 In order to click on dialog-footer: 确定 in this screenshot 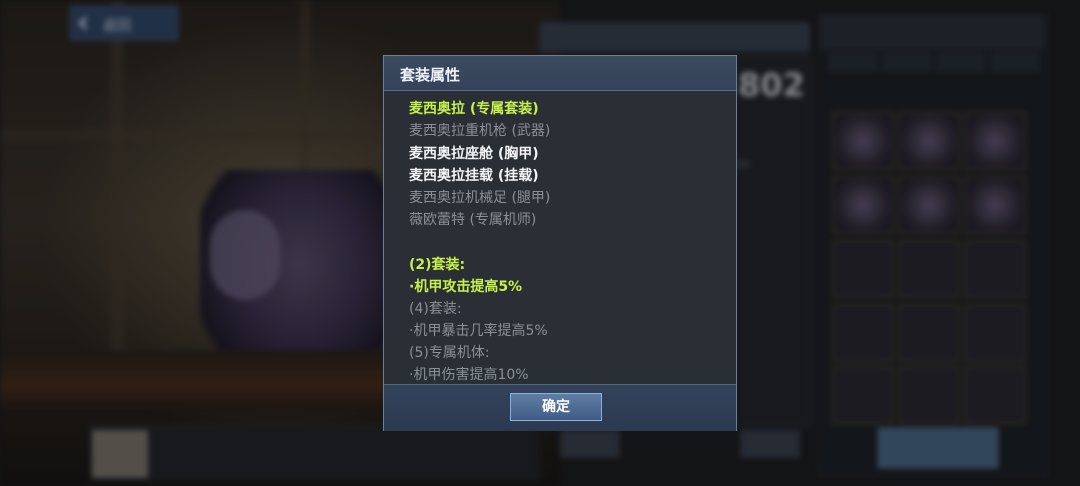, I will do `click(560, 407)`.